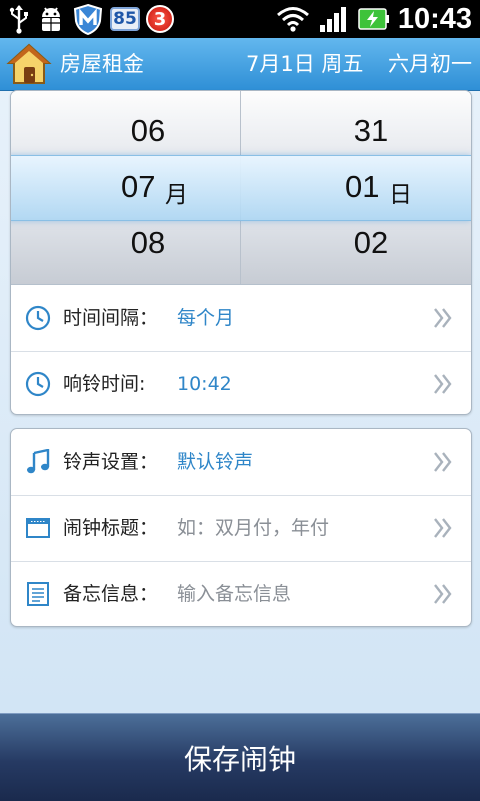 The height and width of the screenshot is (801, 480). Describe the element at coordinates (215, 462) in the screenshot. I see `ringtone-value: 默认铃声` at that location.